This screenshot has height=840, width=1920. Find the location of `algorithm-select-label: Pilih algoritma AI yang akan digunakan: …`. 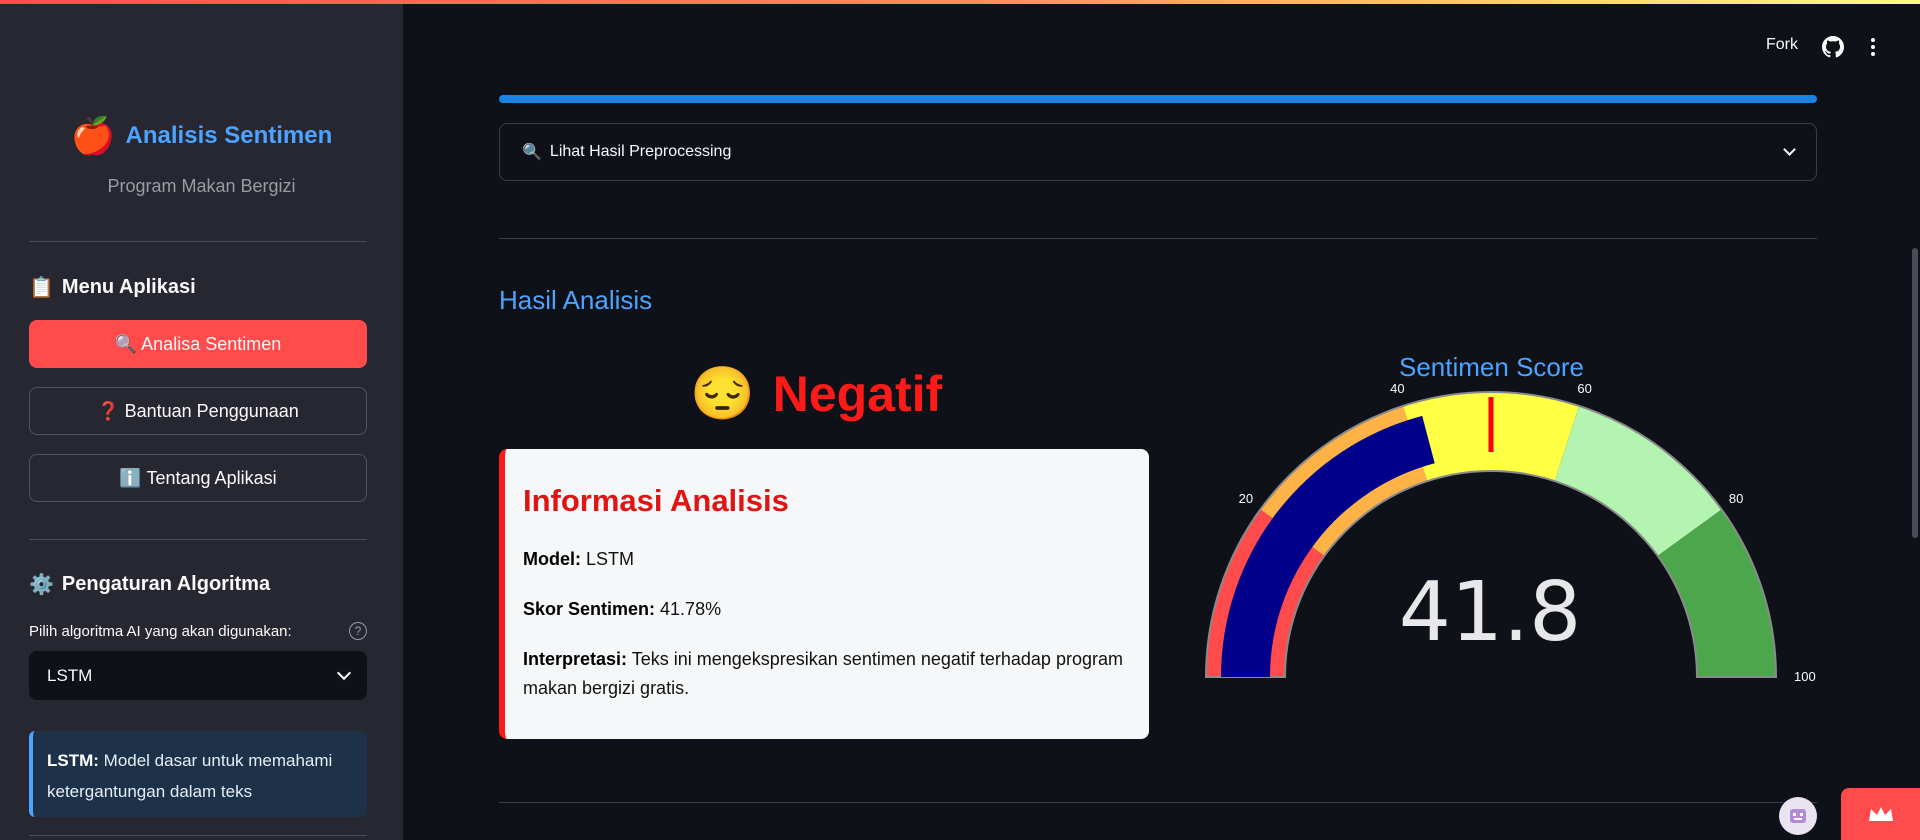

algorithm-select-label: Pilih algoritma AI yang akan digunakan: … is located at coordinates (198, 631).